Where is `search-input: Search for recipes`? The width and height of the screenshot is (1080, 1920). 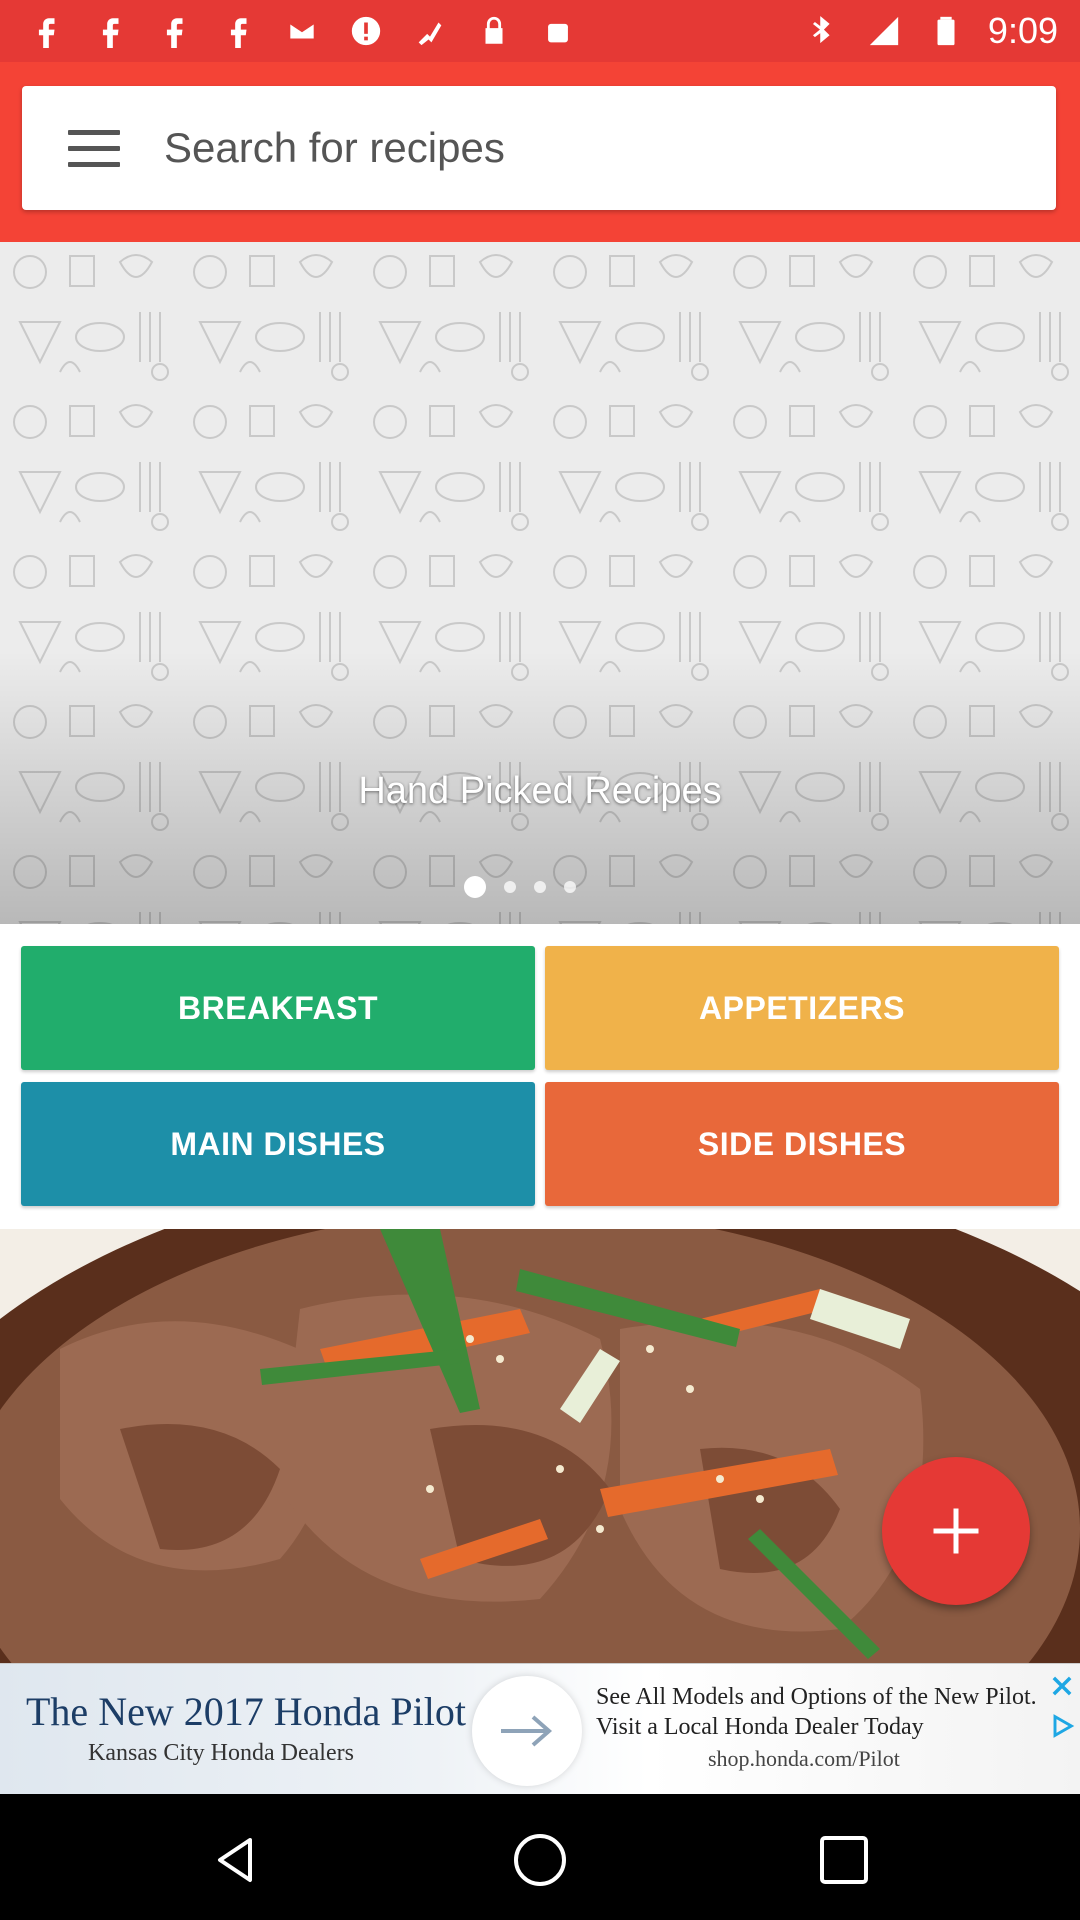
search-input: Search for recipes is located at coordinates (334, 148).